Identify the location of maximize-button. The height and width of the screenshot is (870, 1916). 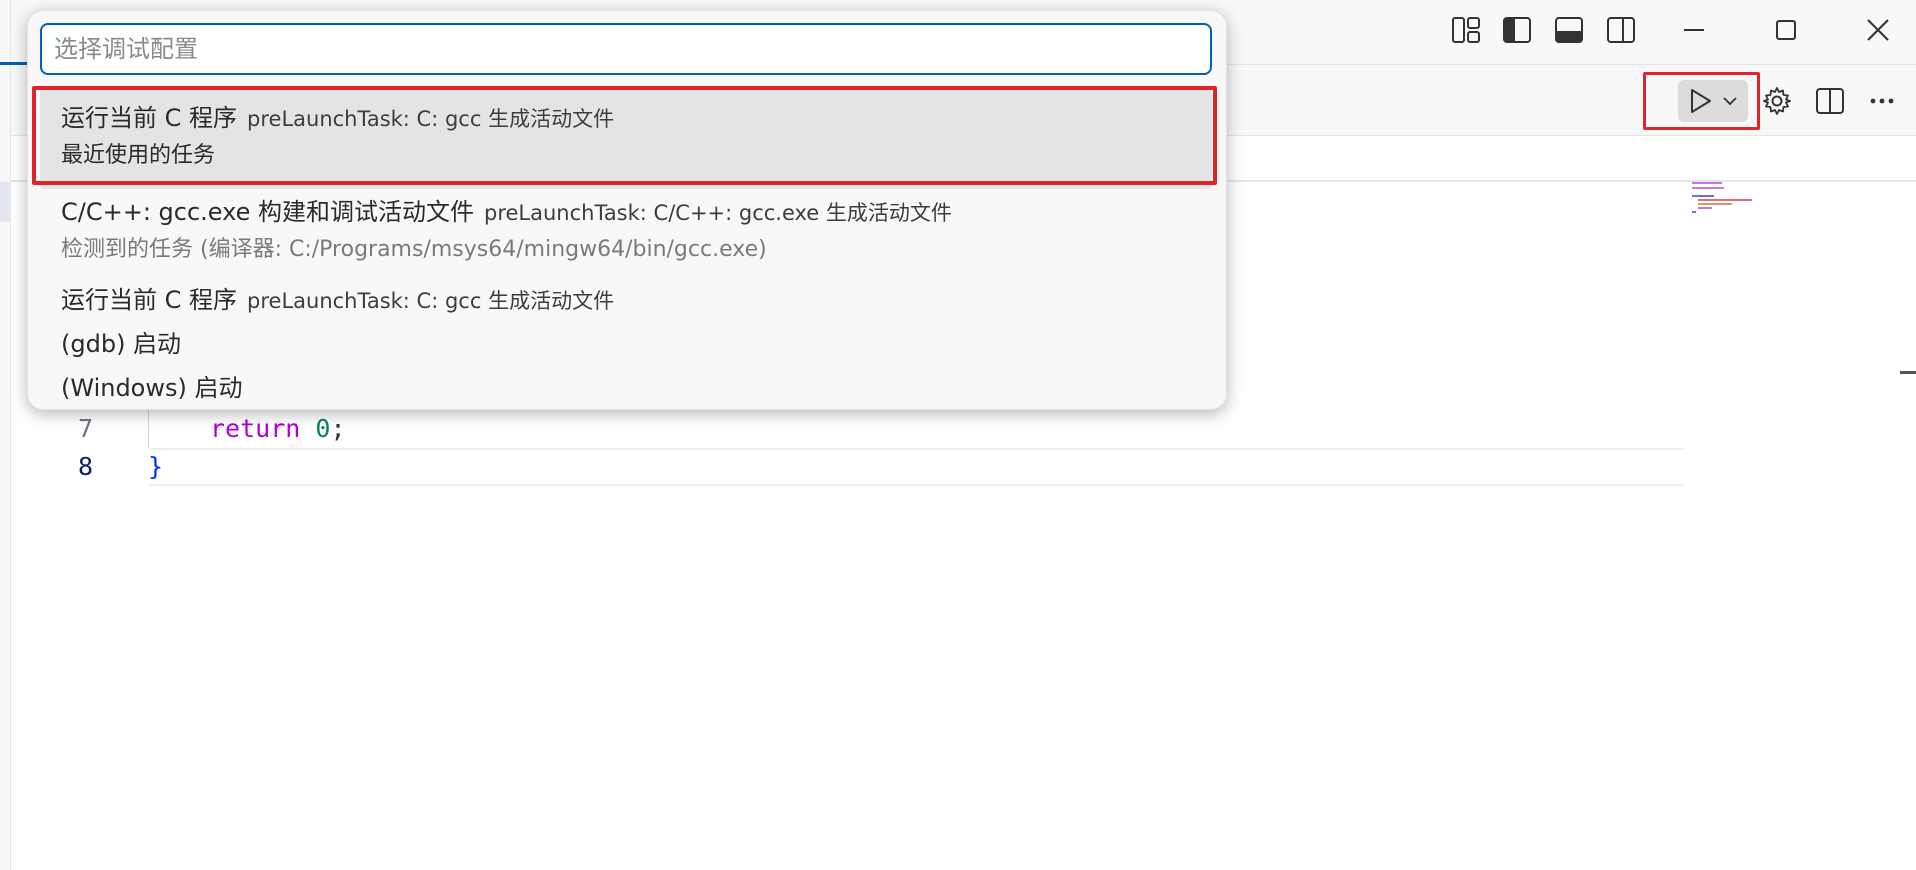
(1786, 30).